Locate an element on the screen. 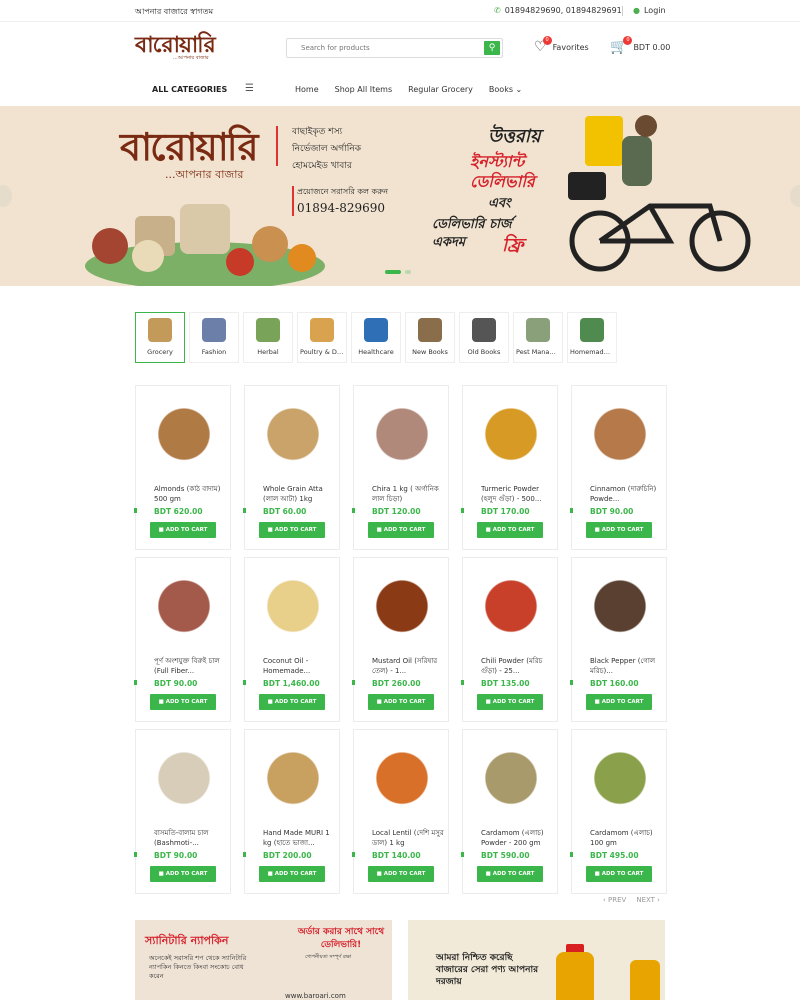 This screenshot has width=800, height=1000. banner-feature: বাছাইকৃত শস্য is located at coordinates (317, 132).